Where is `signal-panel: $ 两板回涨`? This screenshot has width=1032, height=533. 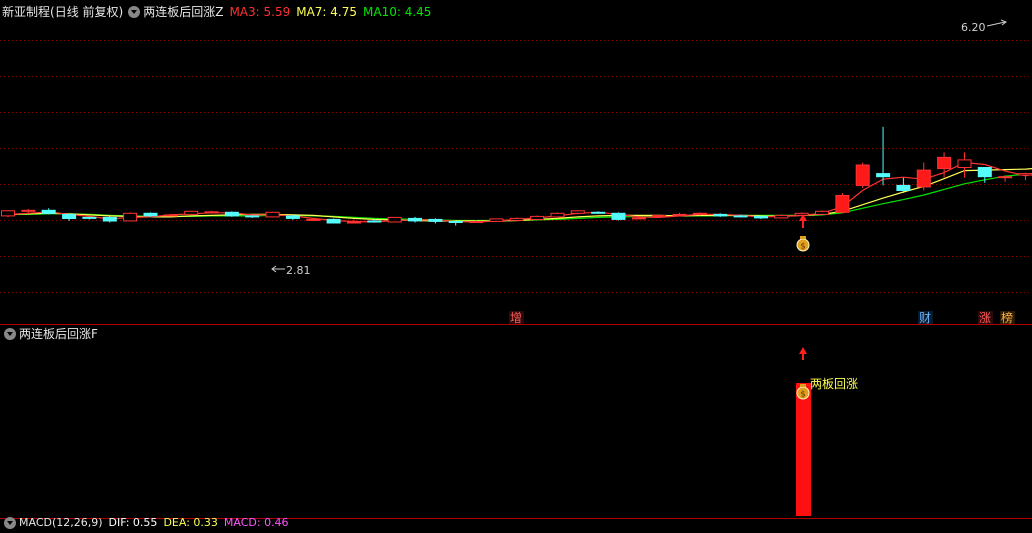
signal-panel: $ 两板回涨 is located at coordinates (827, 431).